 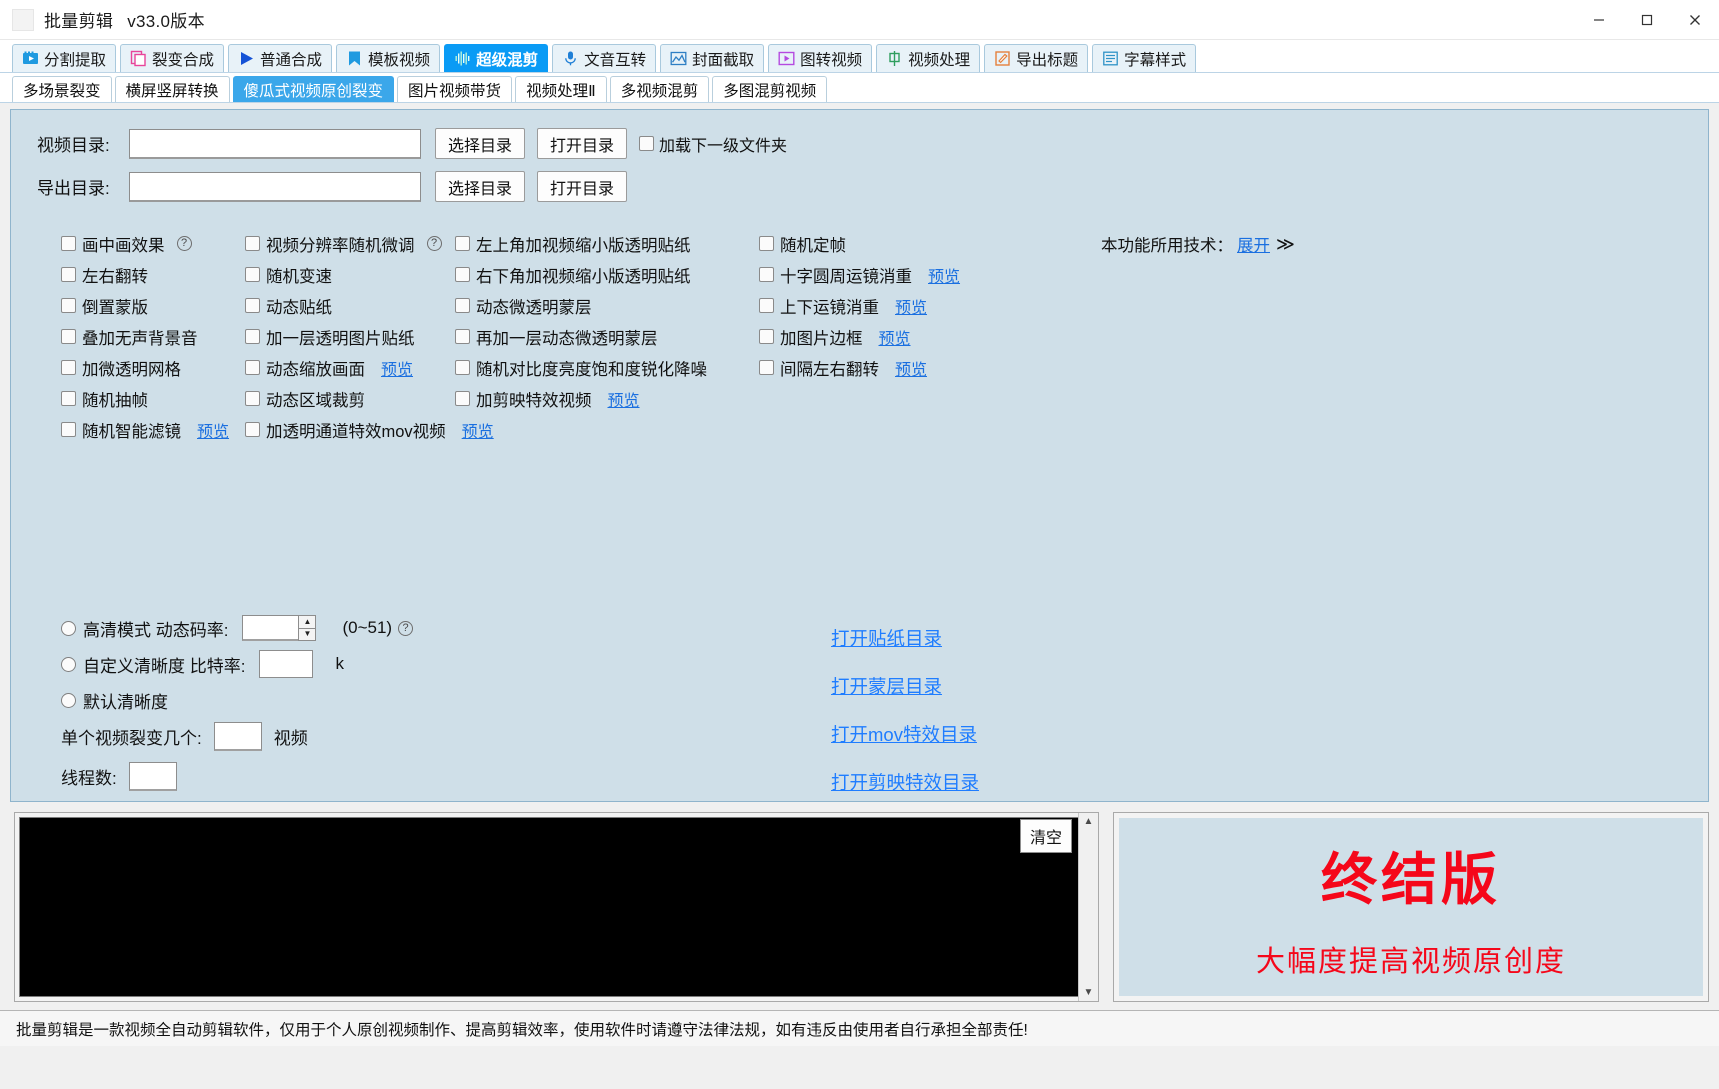 What do you see at coordinates (145, 274) in the screenshot?
I see `checkbox-zuoyou-fanzhuan: 左右翻转` at bounding box center [145, 274].